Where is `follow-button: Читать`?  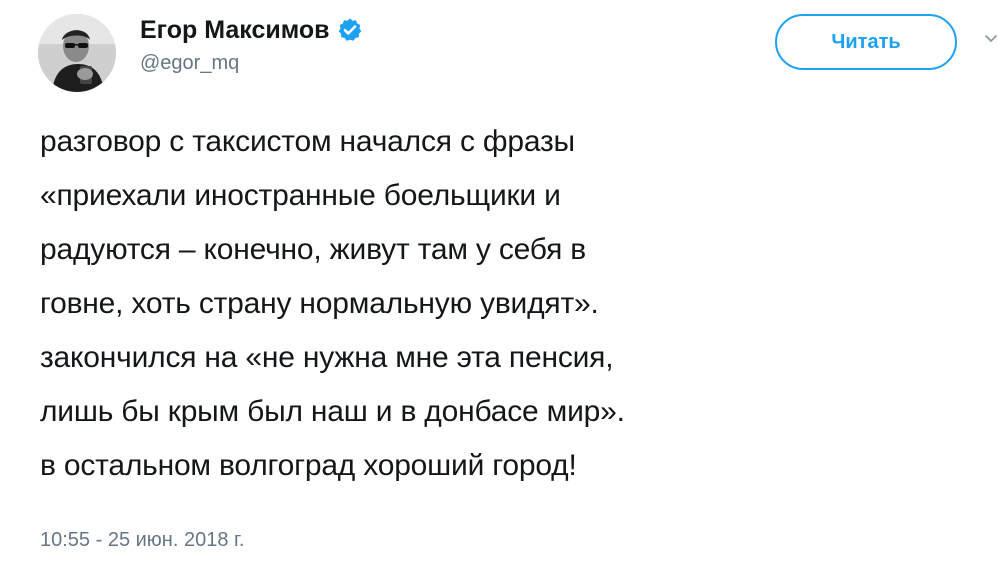
follow-button: Читать is located at coordinates (866, 42).